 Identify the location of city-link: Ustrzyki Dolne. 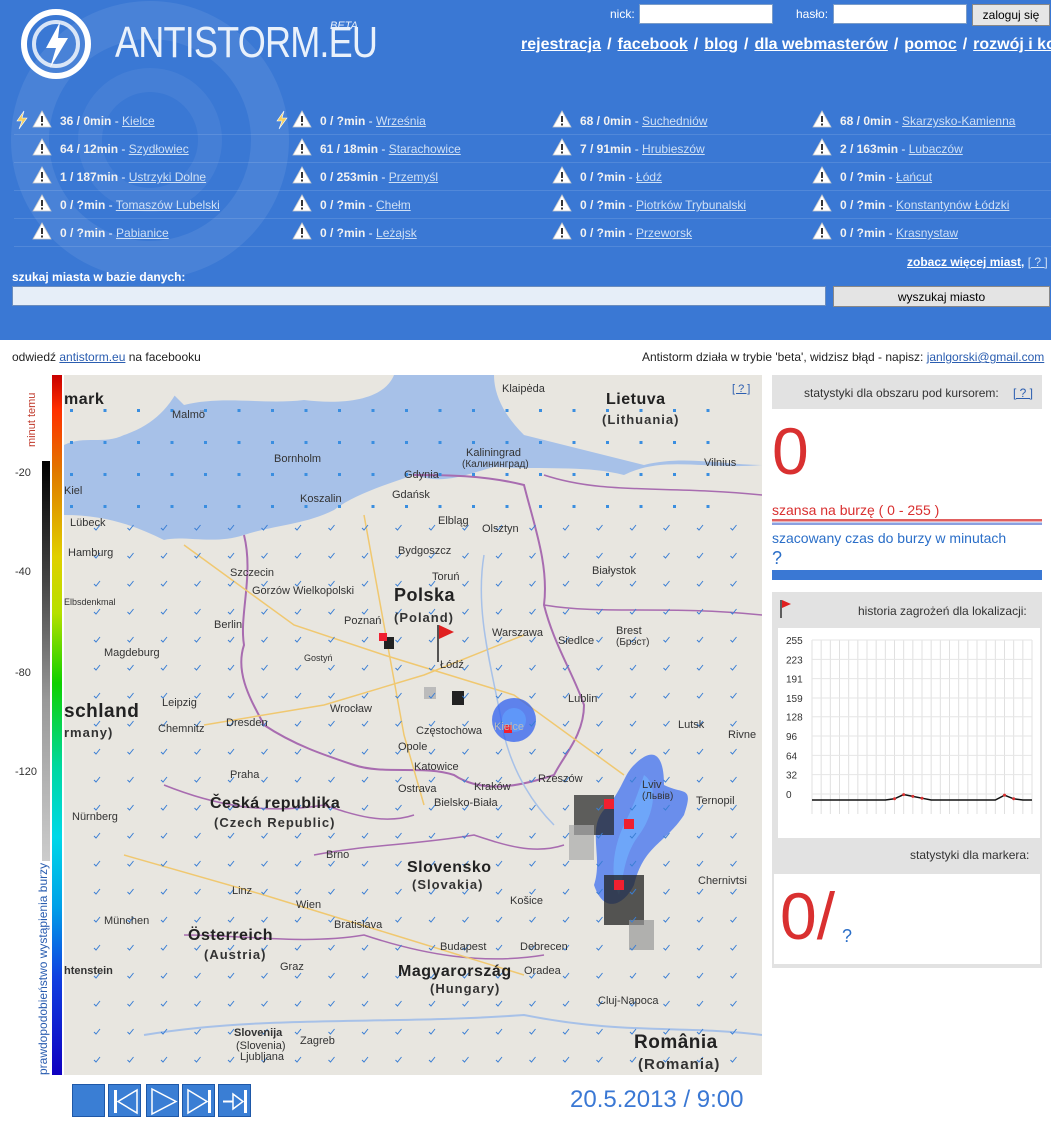
(167, 177).